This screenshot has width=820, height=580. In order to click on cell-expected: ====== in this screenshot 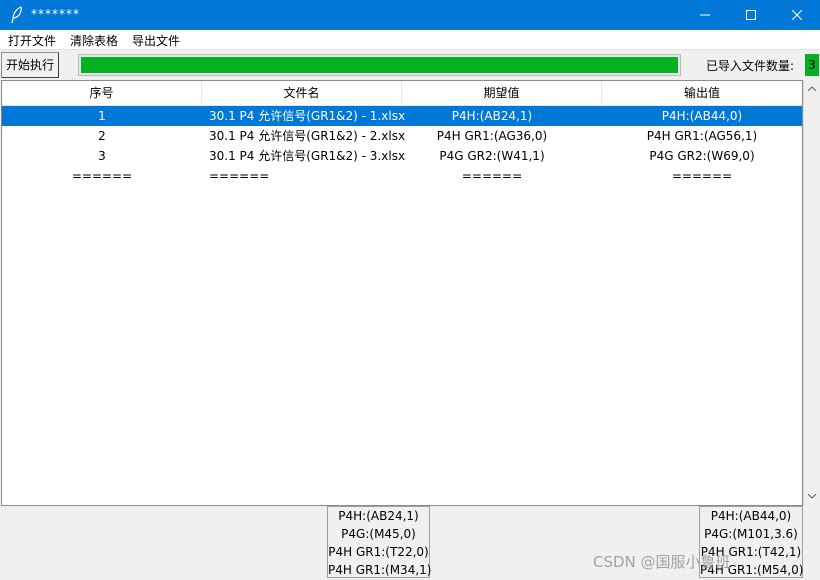, I will do `click(492, 176)`.